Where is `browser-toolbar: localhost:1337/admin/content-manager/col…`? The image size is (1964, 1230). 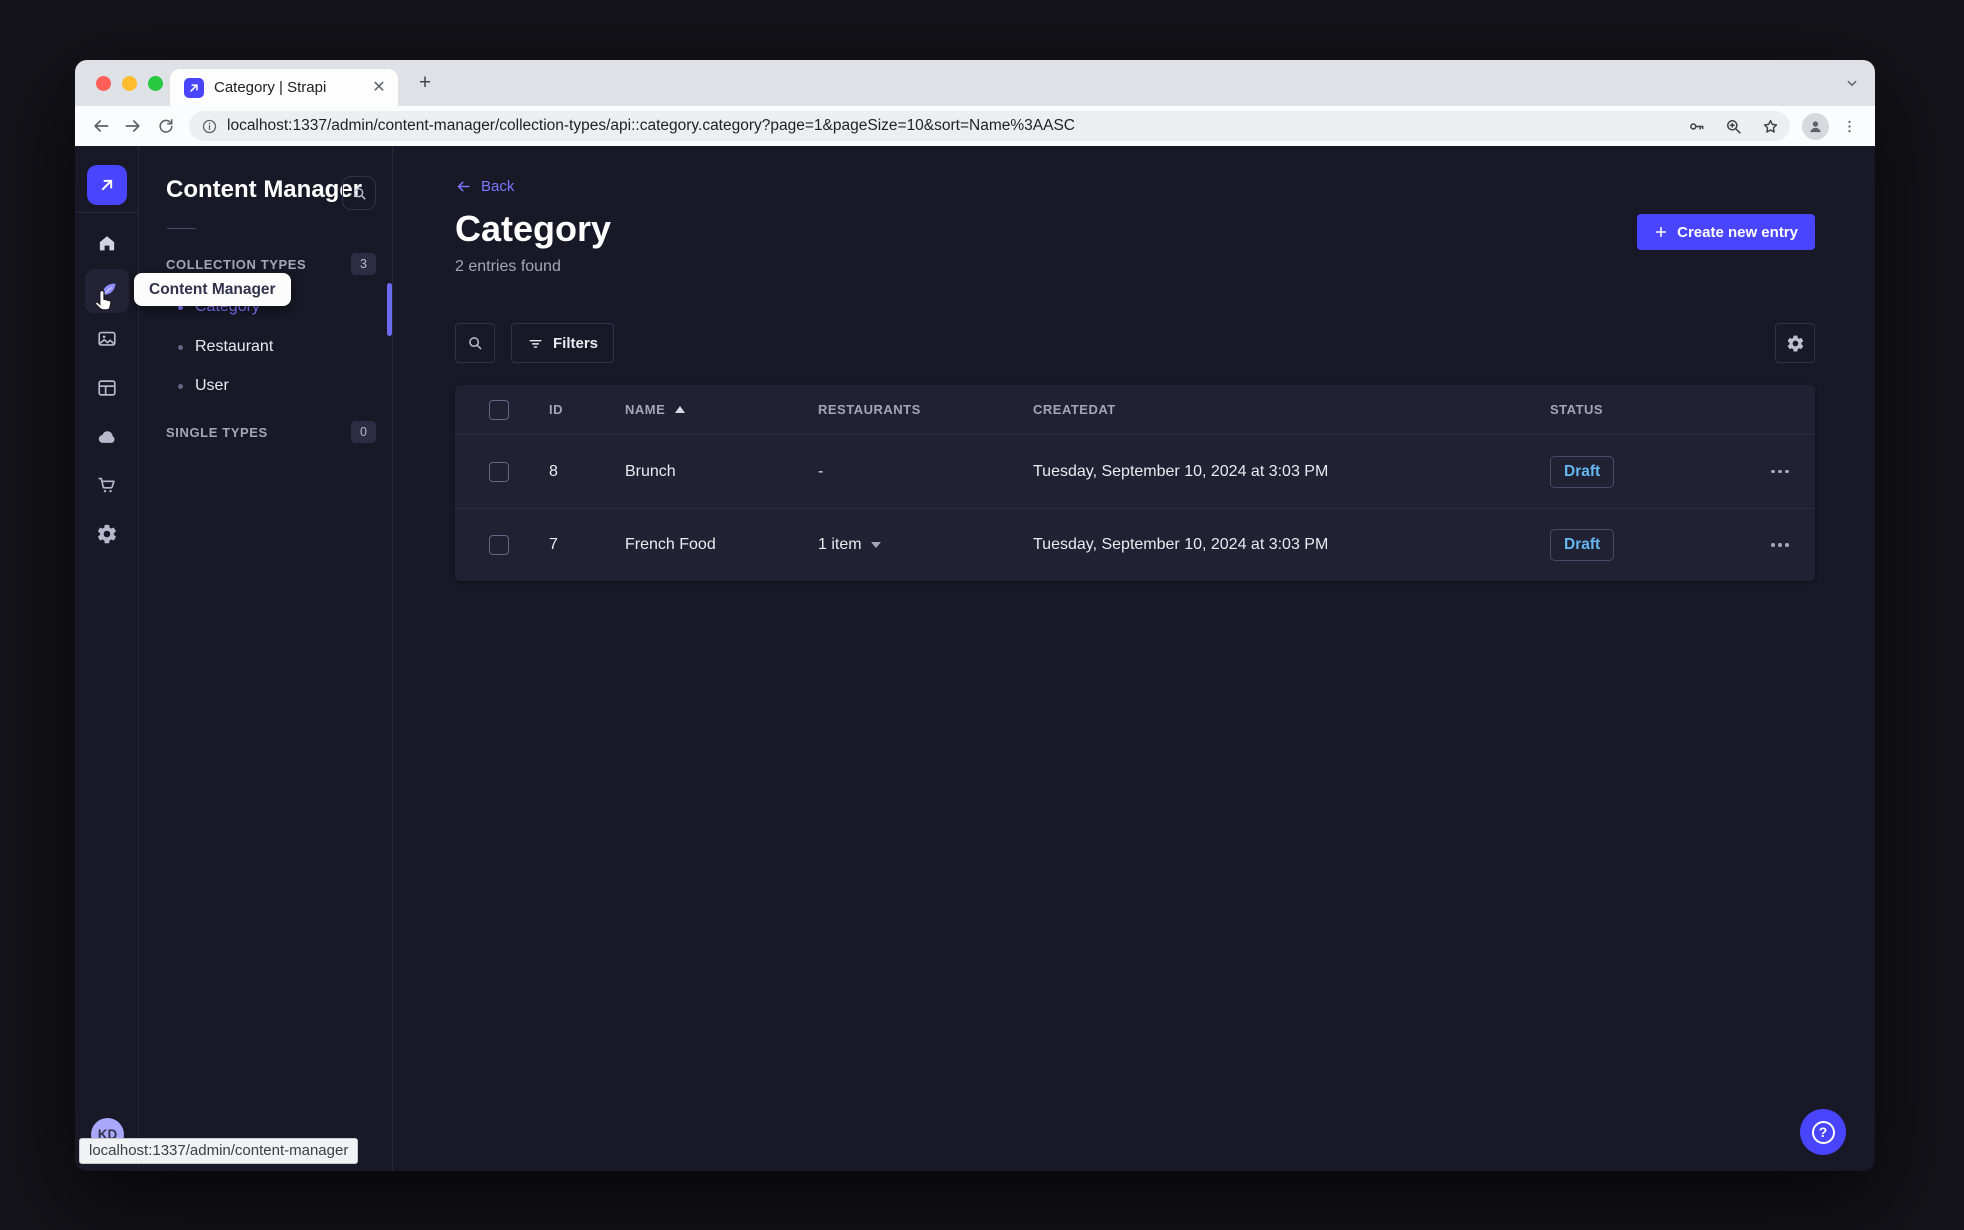
browser-toolbar: localhost:1337/admin/content-manager/col… is located at coordinates (975, 126).